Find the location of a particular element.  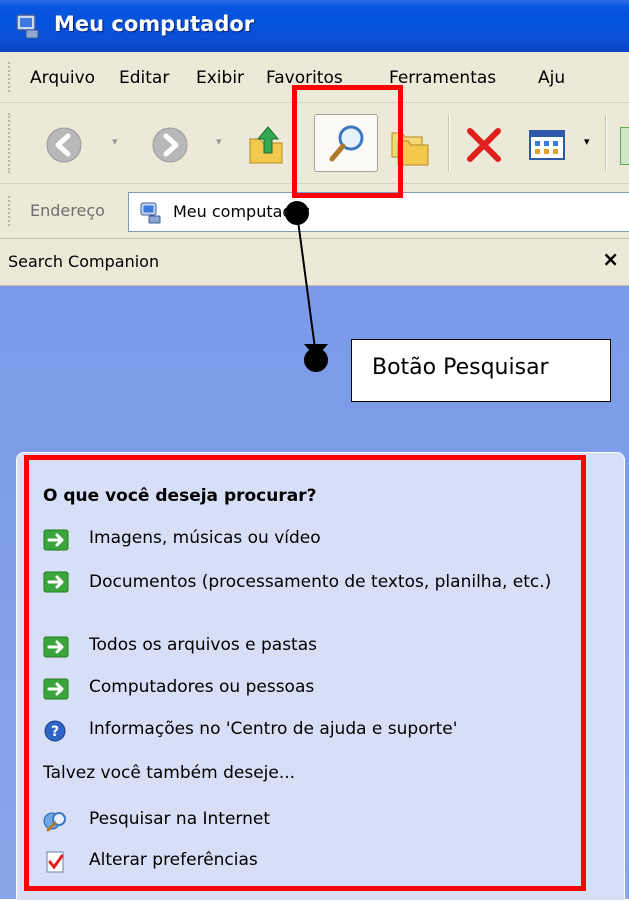

back-icon is located at coordinates (64, 145).